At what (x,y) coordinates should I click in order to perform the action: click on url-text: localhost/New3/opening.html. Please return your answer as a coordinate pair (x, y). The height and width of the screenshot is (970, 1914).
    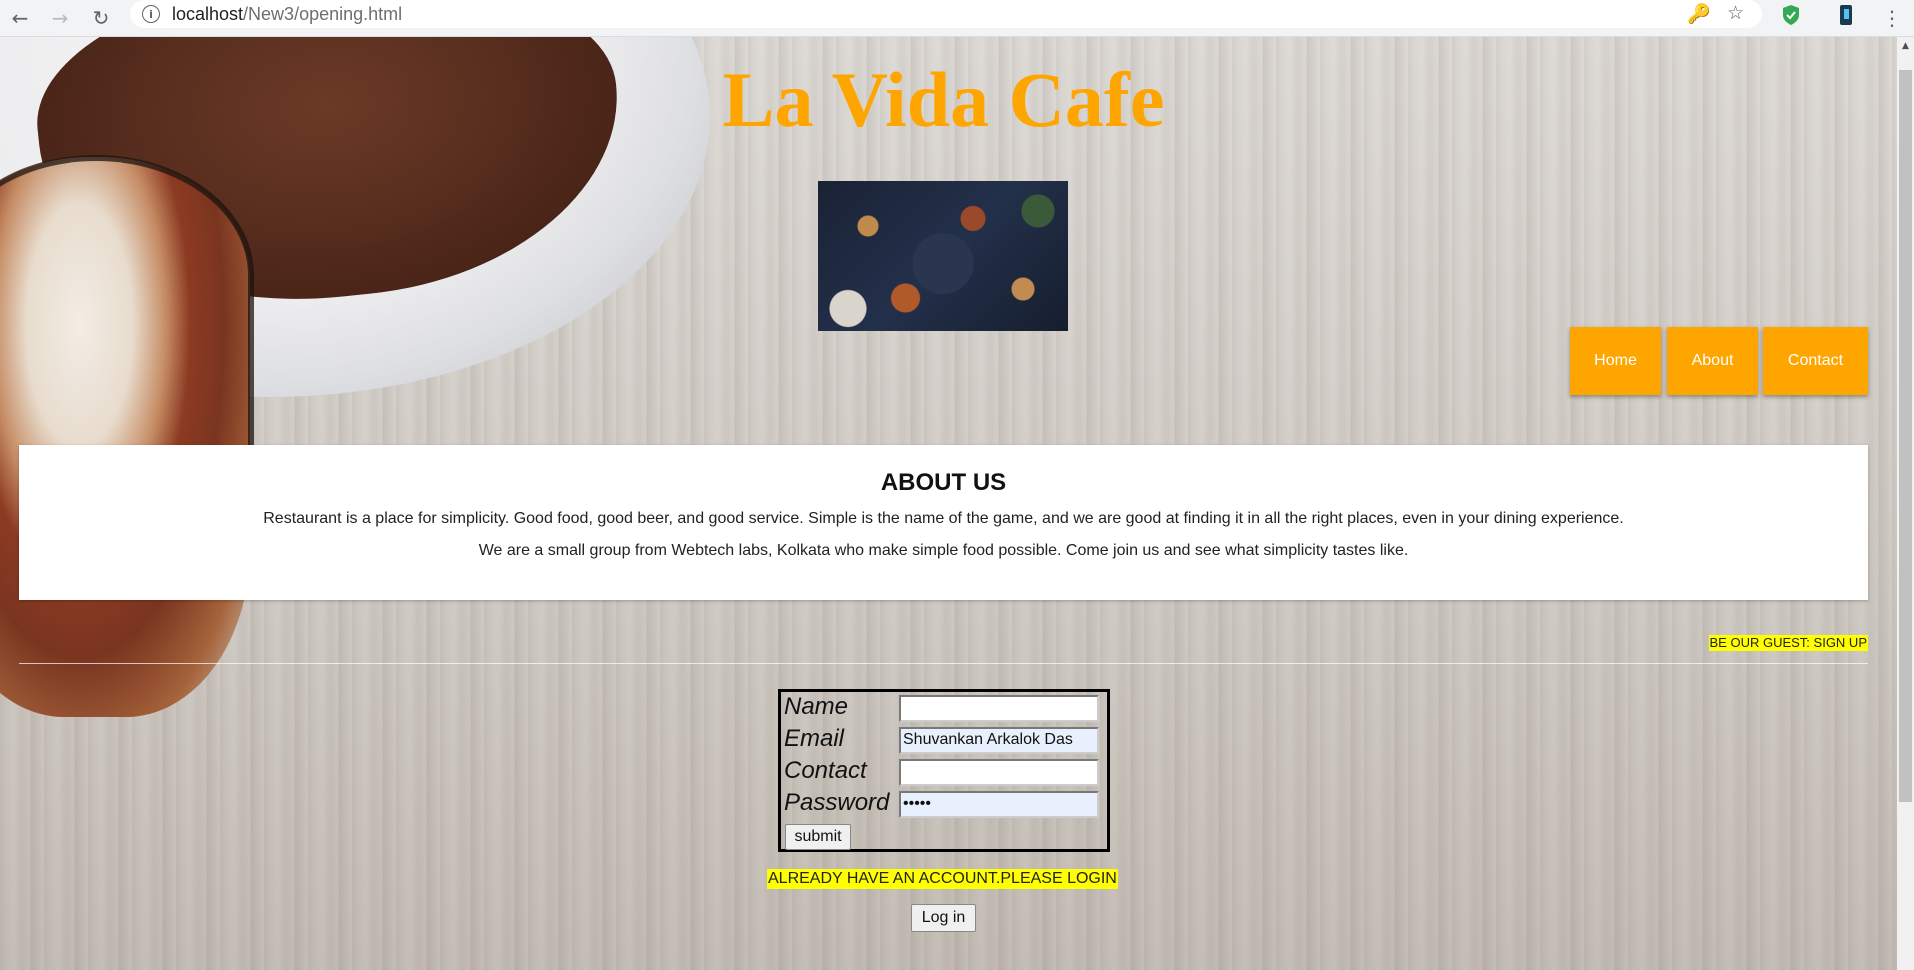
    Looking at the image, I should click on (287, 14).